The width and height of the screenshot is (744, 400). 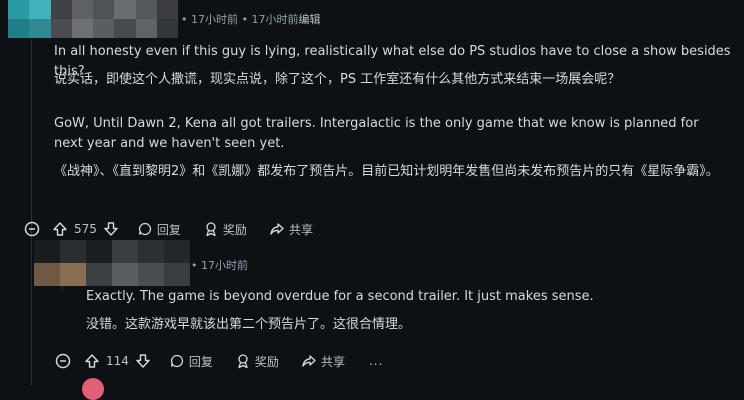 What do you see at coordinates (275, 19) in the screenshot?
I see `edited-time: 17小时前` at bounding box center [275, 19].